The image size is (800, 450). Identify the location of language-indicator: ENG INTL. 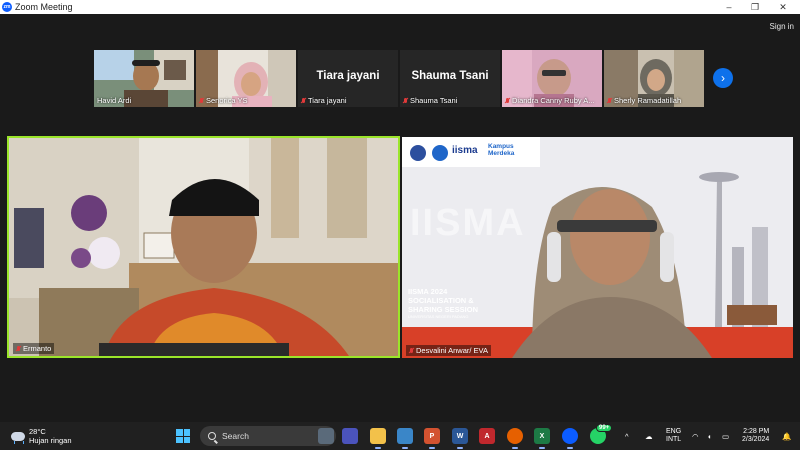
(673, 436).